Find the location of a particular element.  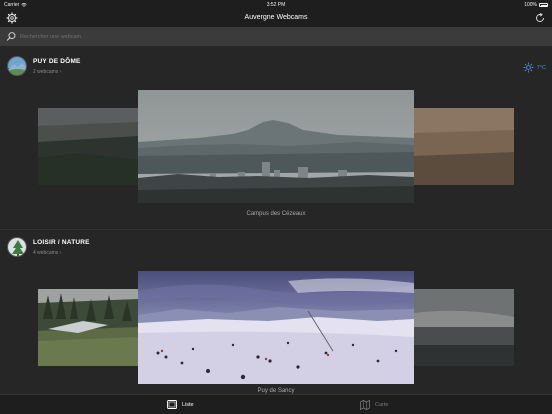

search-icon is located at coordinates (11, 36).